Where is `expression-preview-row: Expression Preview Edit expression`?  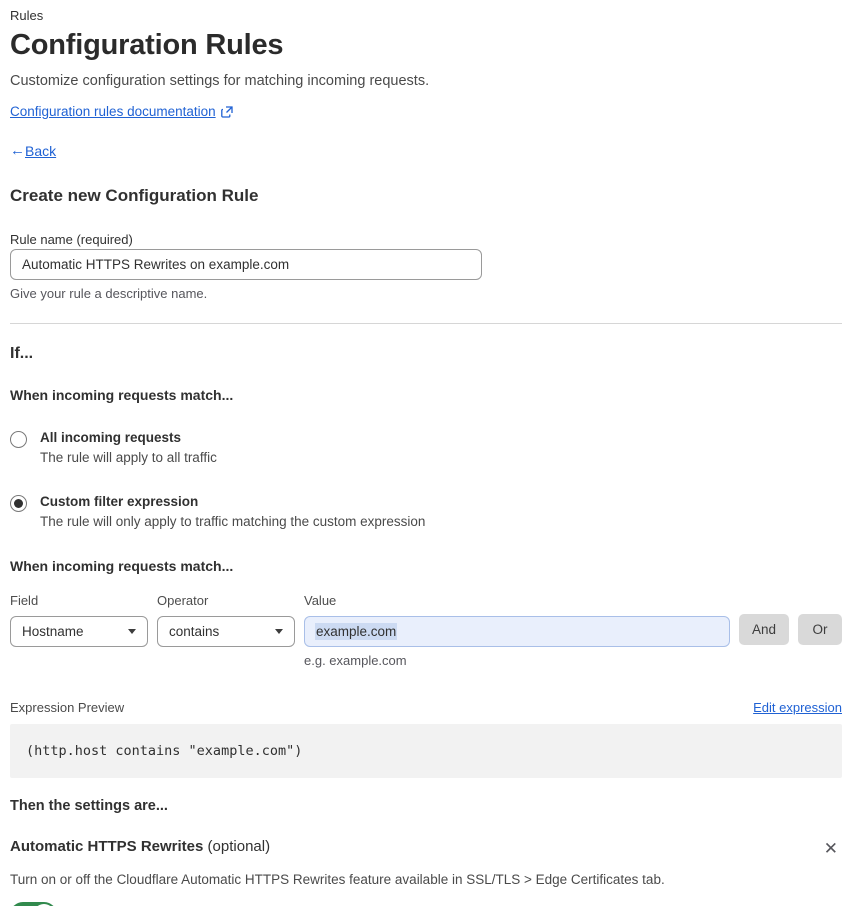 expression-preview-row: Expression Preview Edit expression is located at coordinates (426, 707).